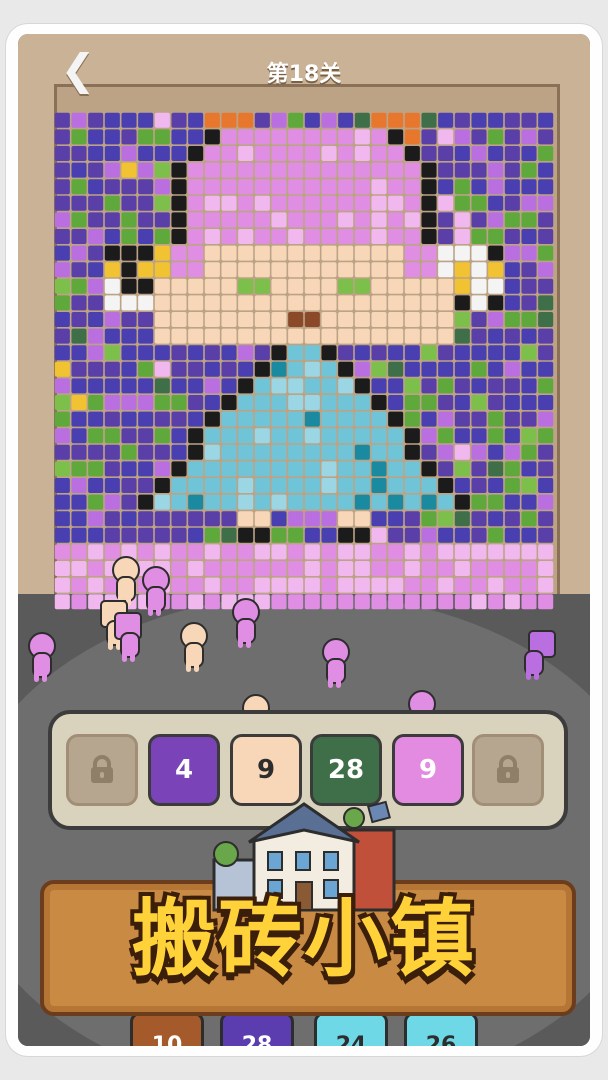 Image resolution: width=608 pixels, height=1080 pixels. What do you see at coordinates (257, 1029) in the screenshot?
I see `brick-pile-tile: 28` at bounding box center [257, 1029].